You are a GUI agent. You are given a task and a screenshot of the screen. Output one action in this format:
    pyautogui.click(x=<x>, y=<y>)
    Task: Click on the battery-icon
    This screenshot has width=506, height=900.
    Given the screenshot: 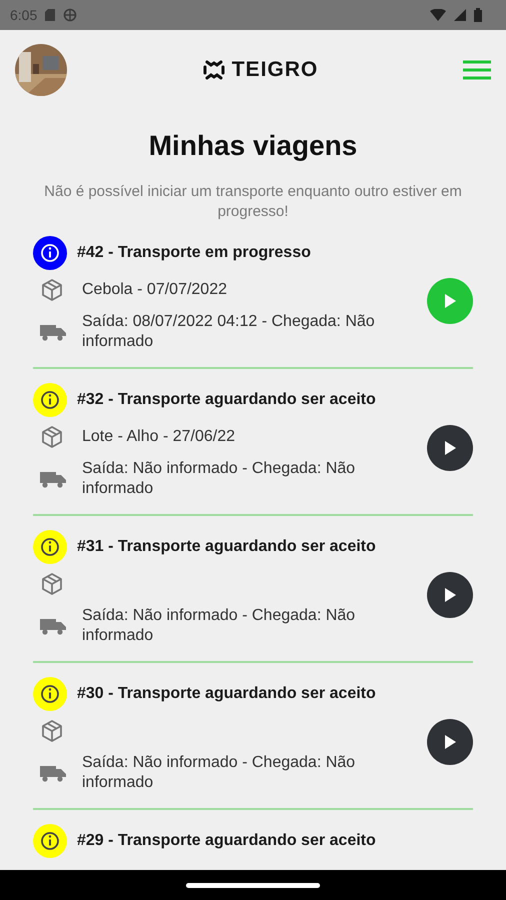 What is the action you would take?
    pyautogui.click(x=478, y=15)
    